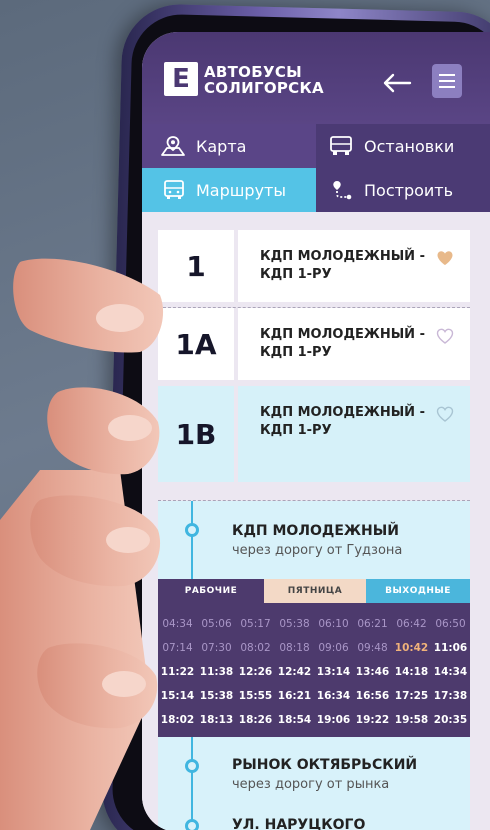 The image size is (490, 830). I want to click on departure-time: 06:21, so click(372, 624).